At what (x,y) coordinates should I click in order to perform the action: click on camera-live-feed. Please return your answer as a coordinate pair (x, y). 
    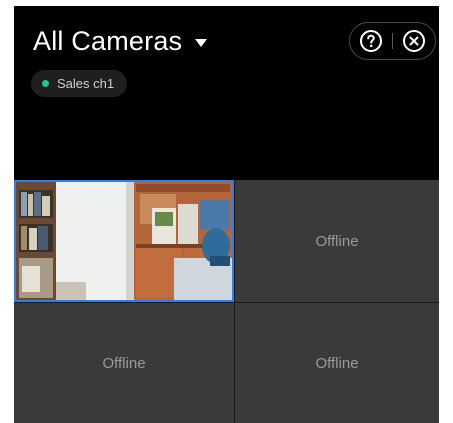
    Looking at the image, I should click on (124, 241).